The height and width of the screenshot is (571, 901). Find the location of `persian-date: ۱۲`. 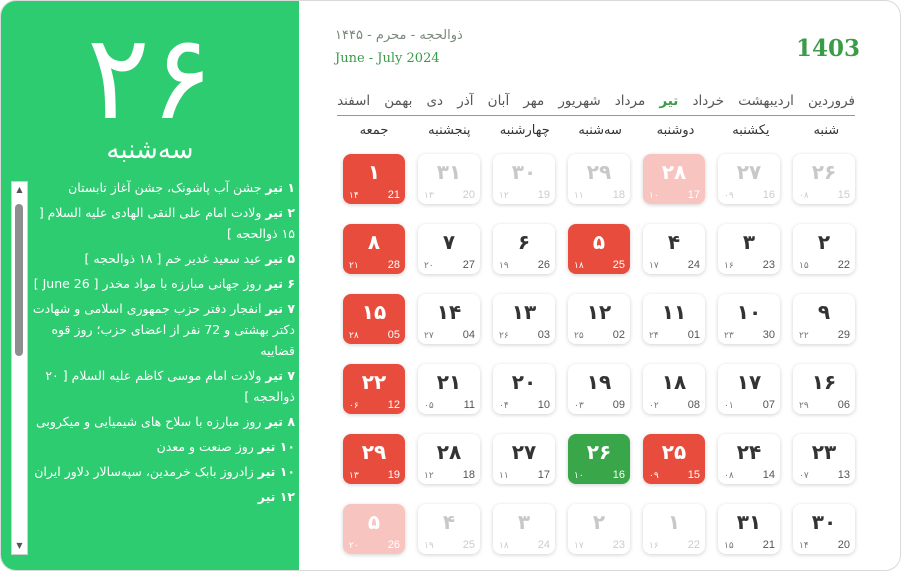

persian-date: ۱۲ is located at coordinates (599, 312).